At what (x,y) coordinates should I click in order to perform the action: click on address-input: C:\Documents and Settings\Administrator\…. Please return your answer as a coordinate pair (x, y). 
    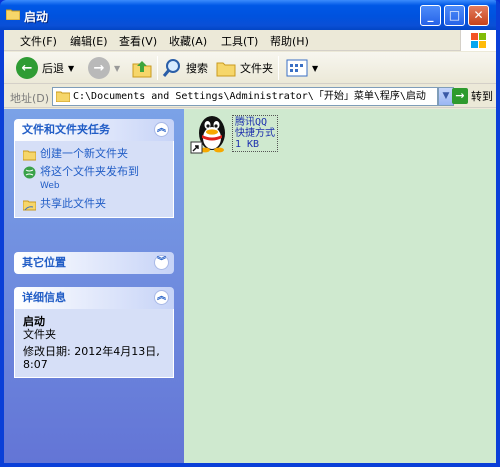
    Looking at the image, I should click on (245, 96).